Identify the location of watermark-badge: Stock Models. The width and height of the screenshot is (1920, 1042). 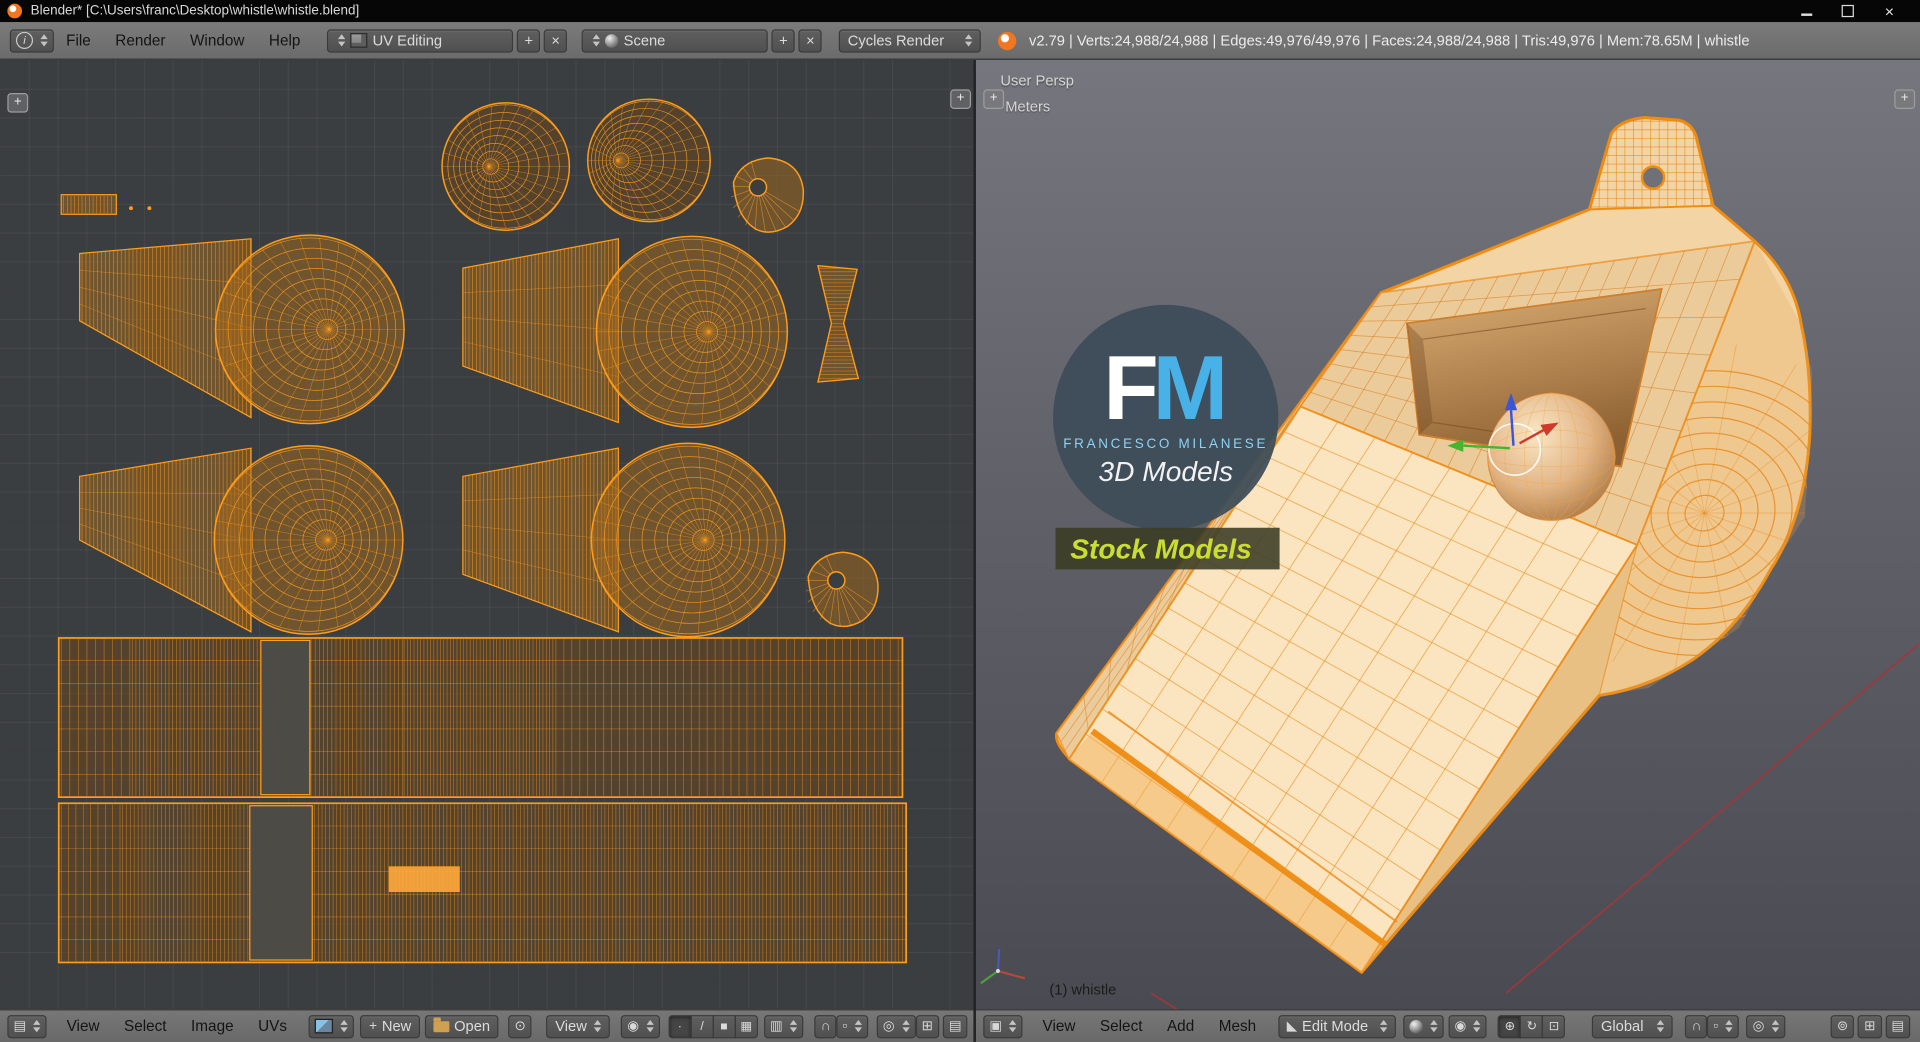
(1168, 549).